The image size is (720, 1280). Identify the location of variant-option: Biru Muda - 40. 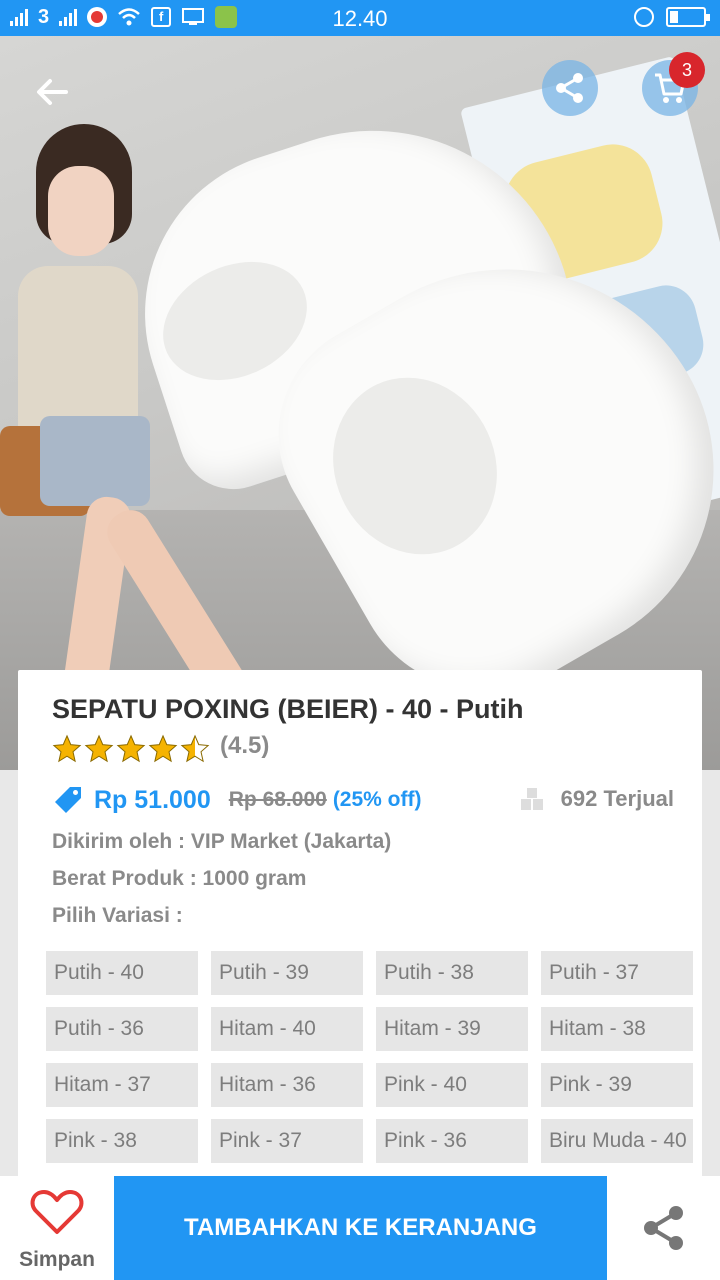
(617, 1141).